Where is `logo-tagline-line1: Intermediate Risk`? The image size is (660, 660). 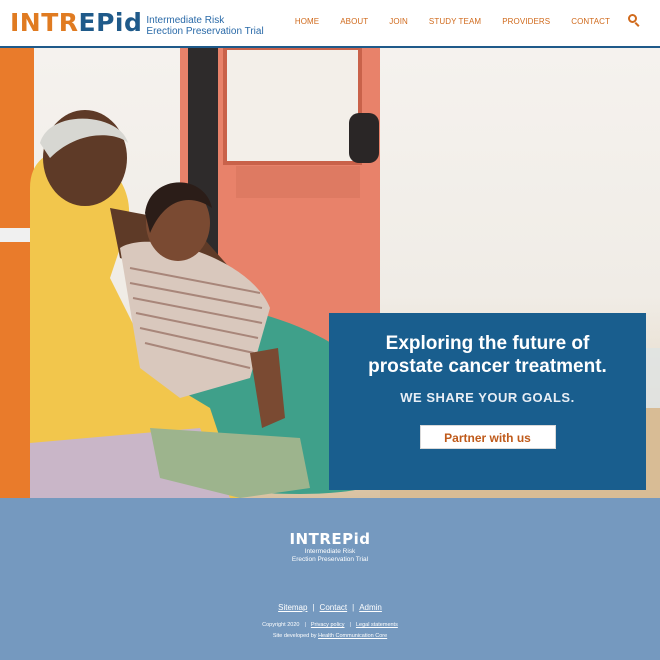
logo-tagline-line1: Intermediate Risk is located at coordinates (185, 20).